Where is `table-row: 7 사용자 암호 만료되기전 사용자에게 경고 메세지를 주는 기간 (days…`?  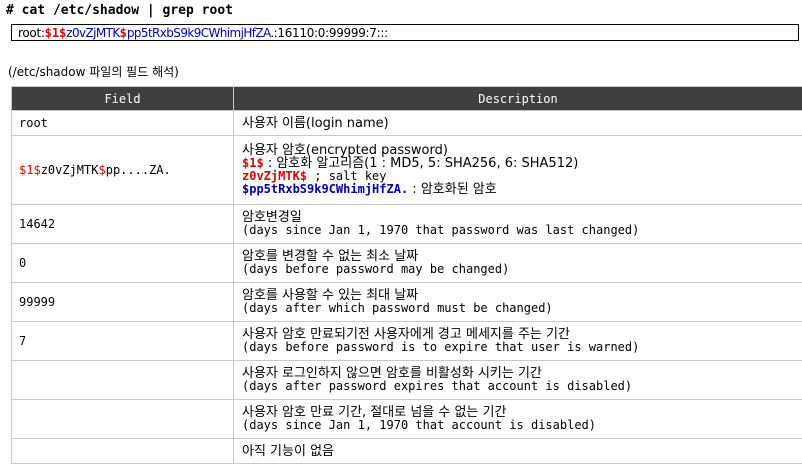
table-row: 7 사용자 암호 만료되기전 사용자에게 경고 메세지를 주는 기간 (days… is located at coordinates (406, 341).